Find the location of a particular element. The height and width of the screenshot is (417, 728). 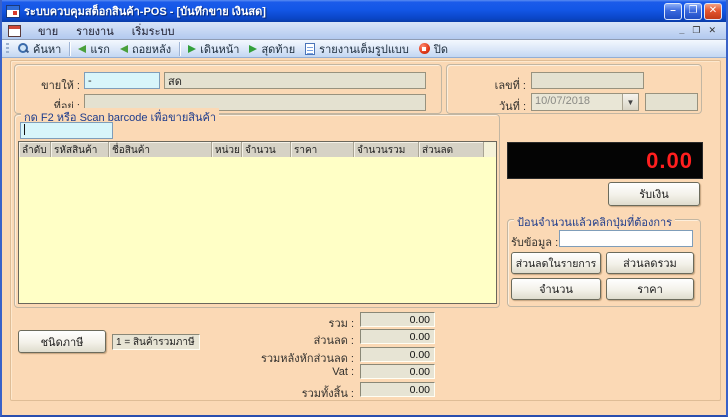

column-header-discount: ส่วนลด is located at coordinates (451, 149).